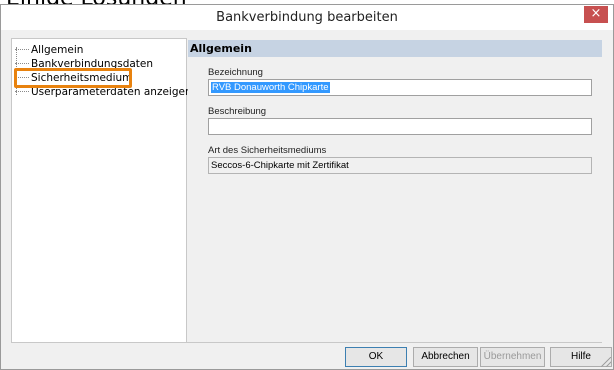 This screenshot has height=370, width=614. What do you see at coordinates (376, 357) in the screenshot?
I see `ok-button: OK` at bounding box center [376, 357].